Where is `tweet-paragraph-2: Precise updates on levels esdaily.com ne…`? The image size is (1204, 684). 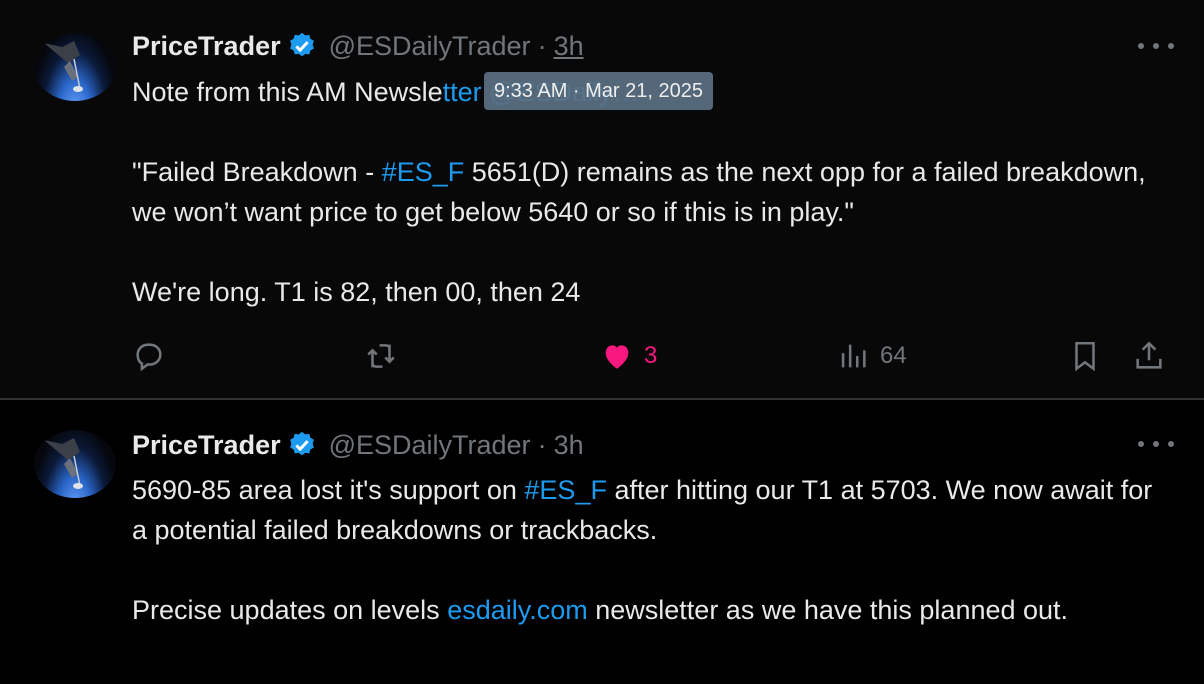 tweet-paragraph-2: Precise updates on levels esdaily.com ne… is located at coordinates (600, 610).